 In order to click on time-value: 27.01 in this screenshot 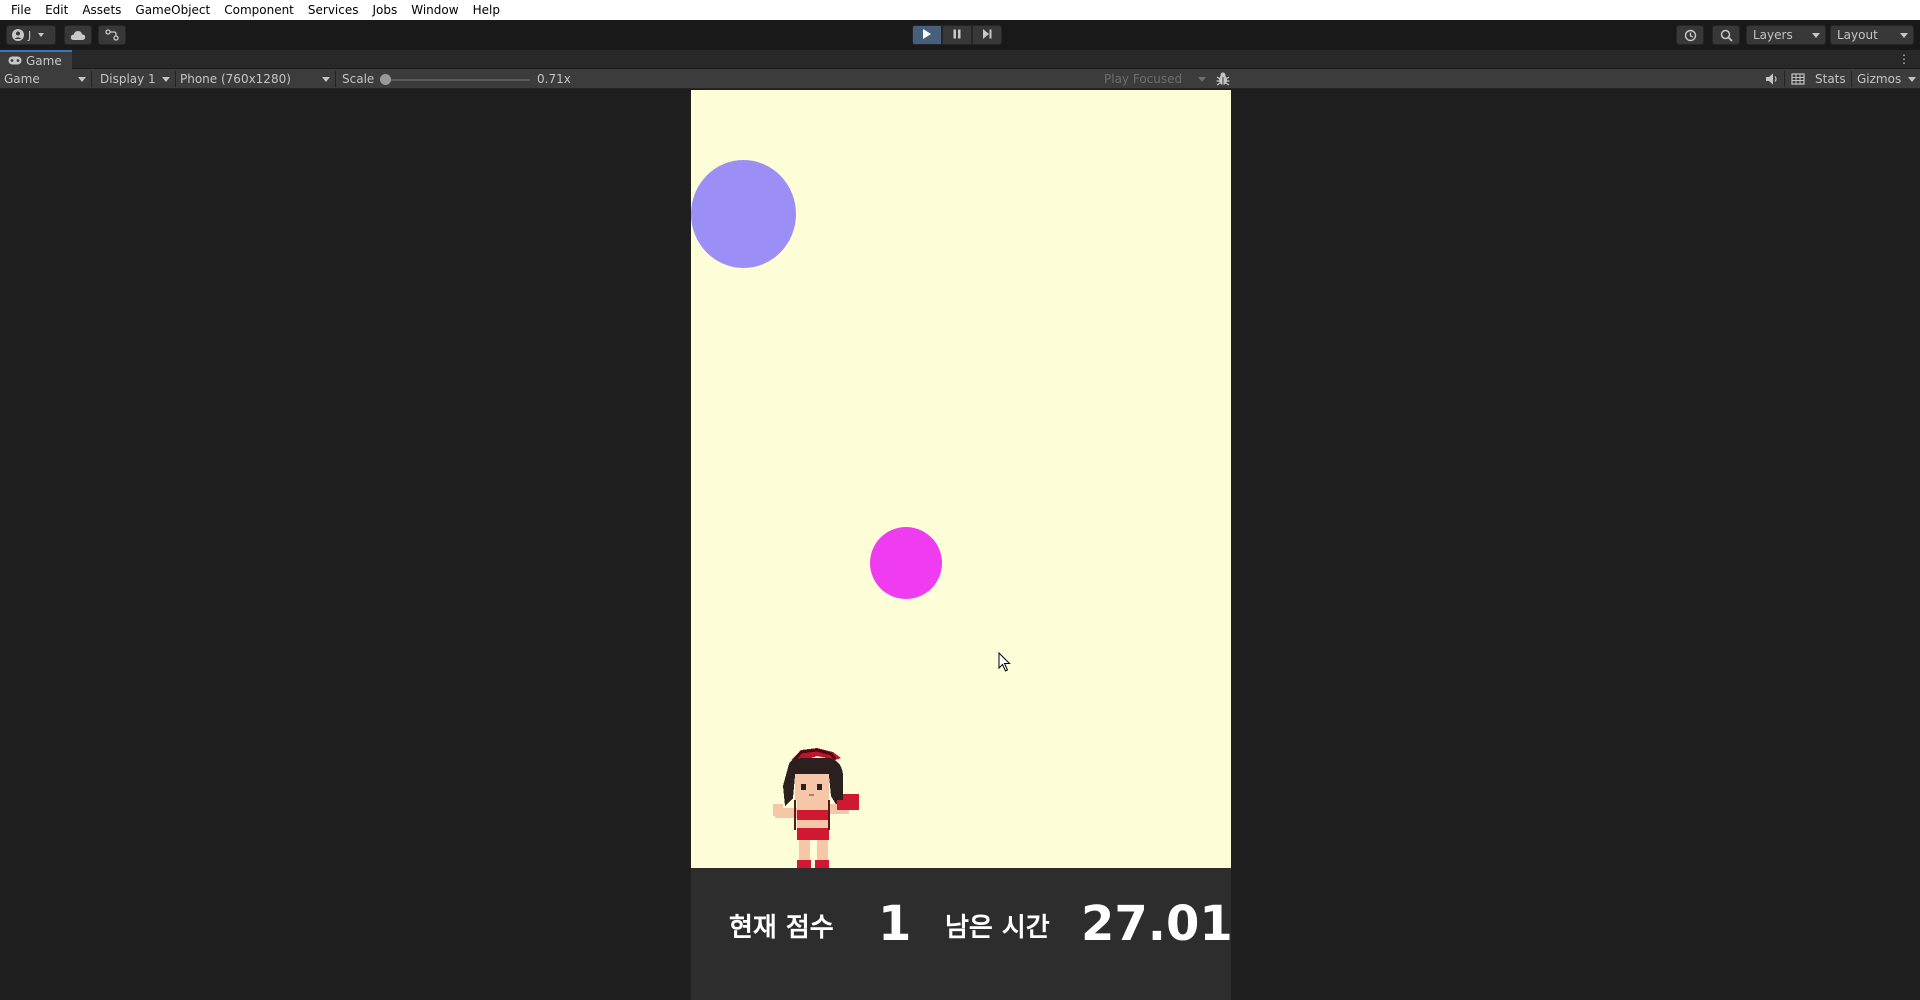, I will do `click(1156, 924)`.